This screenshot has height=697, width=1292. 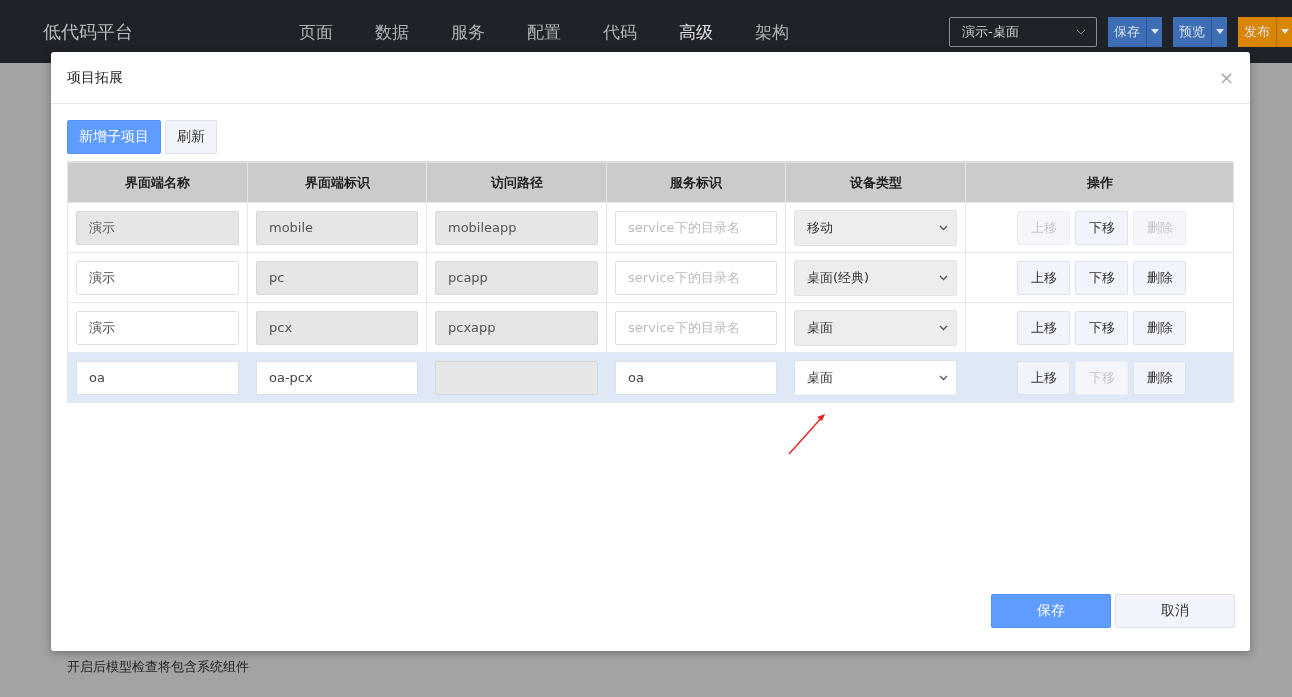 I want to click on service-field: oa, so click(x=696, y=377).